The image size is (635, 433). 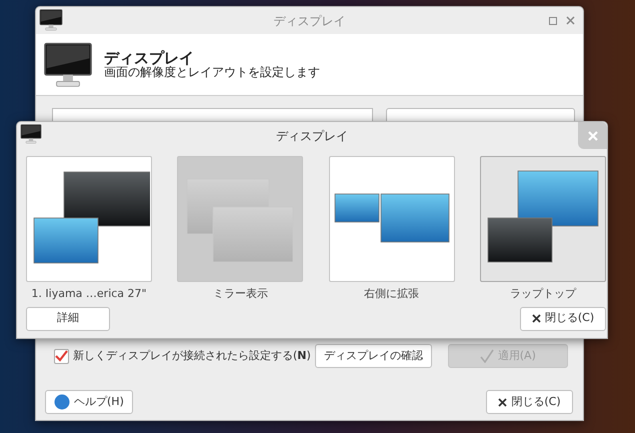 I want to click on check-icon, so click(x=487, y=356).